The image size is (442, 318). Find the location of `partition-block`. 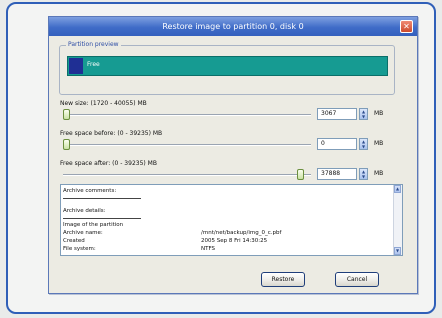

partition-block is located at coordinates (76, 66).